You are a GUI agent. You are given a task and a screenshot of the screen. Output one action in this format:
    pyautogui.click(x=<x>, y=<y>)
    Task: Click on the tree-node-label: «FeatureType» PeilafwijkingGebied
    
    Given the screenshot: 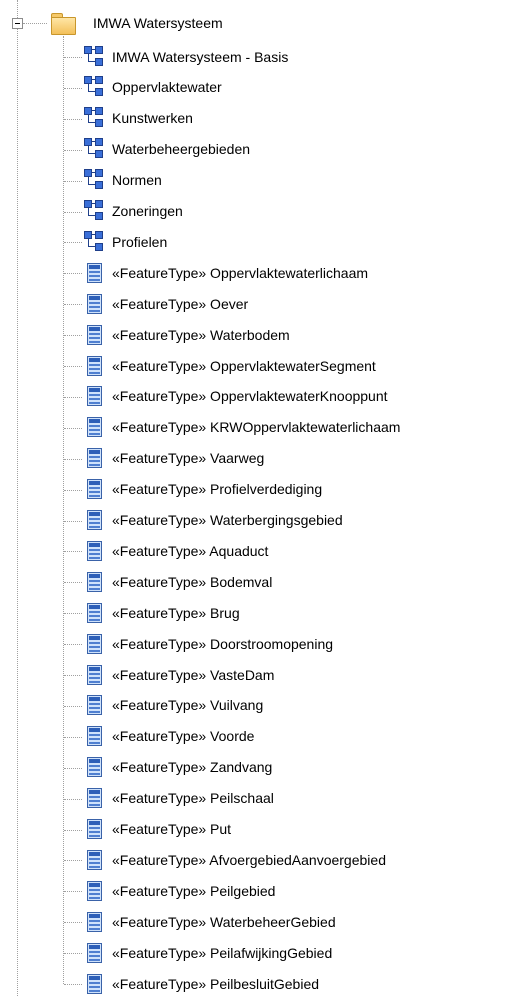 What is the action you would take?
    pyautogui.click(x=222, y=952)
    